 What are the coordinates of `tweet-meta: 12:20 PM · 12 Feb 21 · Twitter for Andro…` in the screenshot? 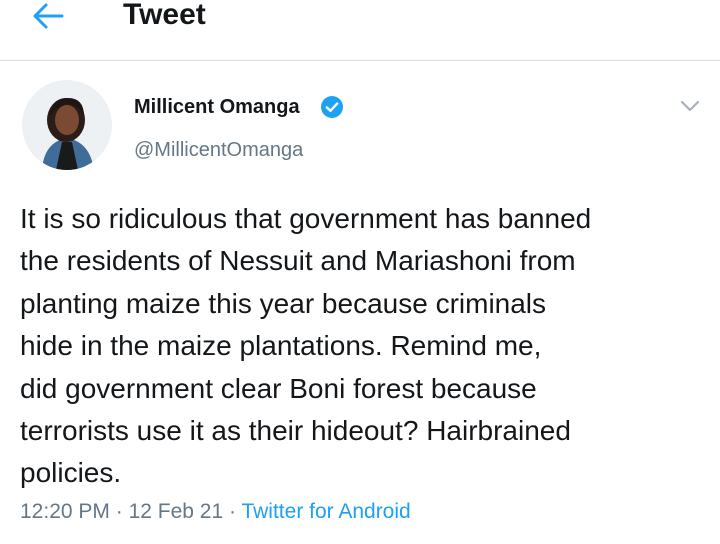 It's located at (215, 512).